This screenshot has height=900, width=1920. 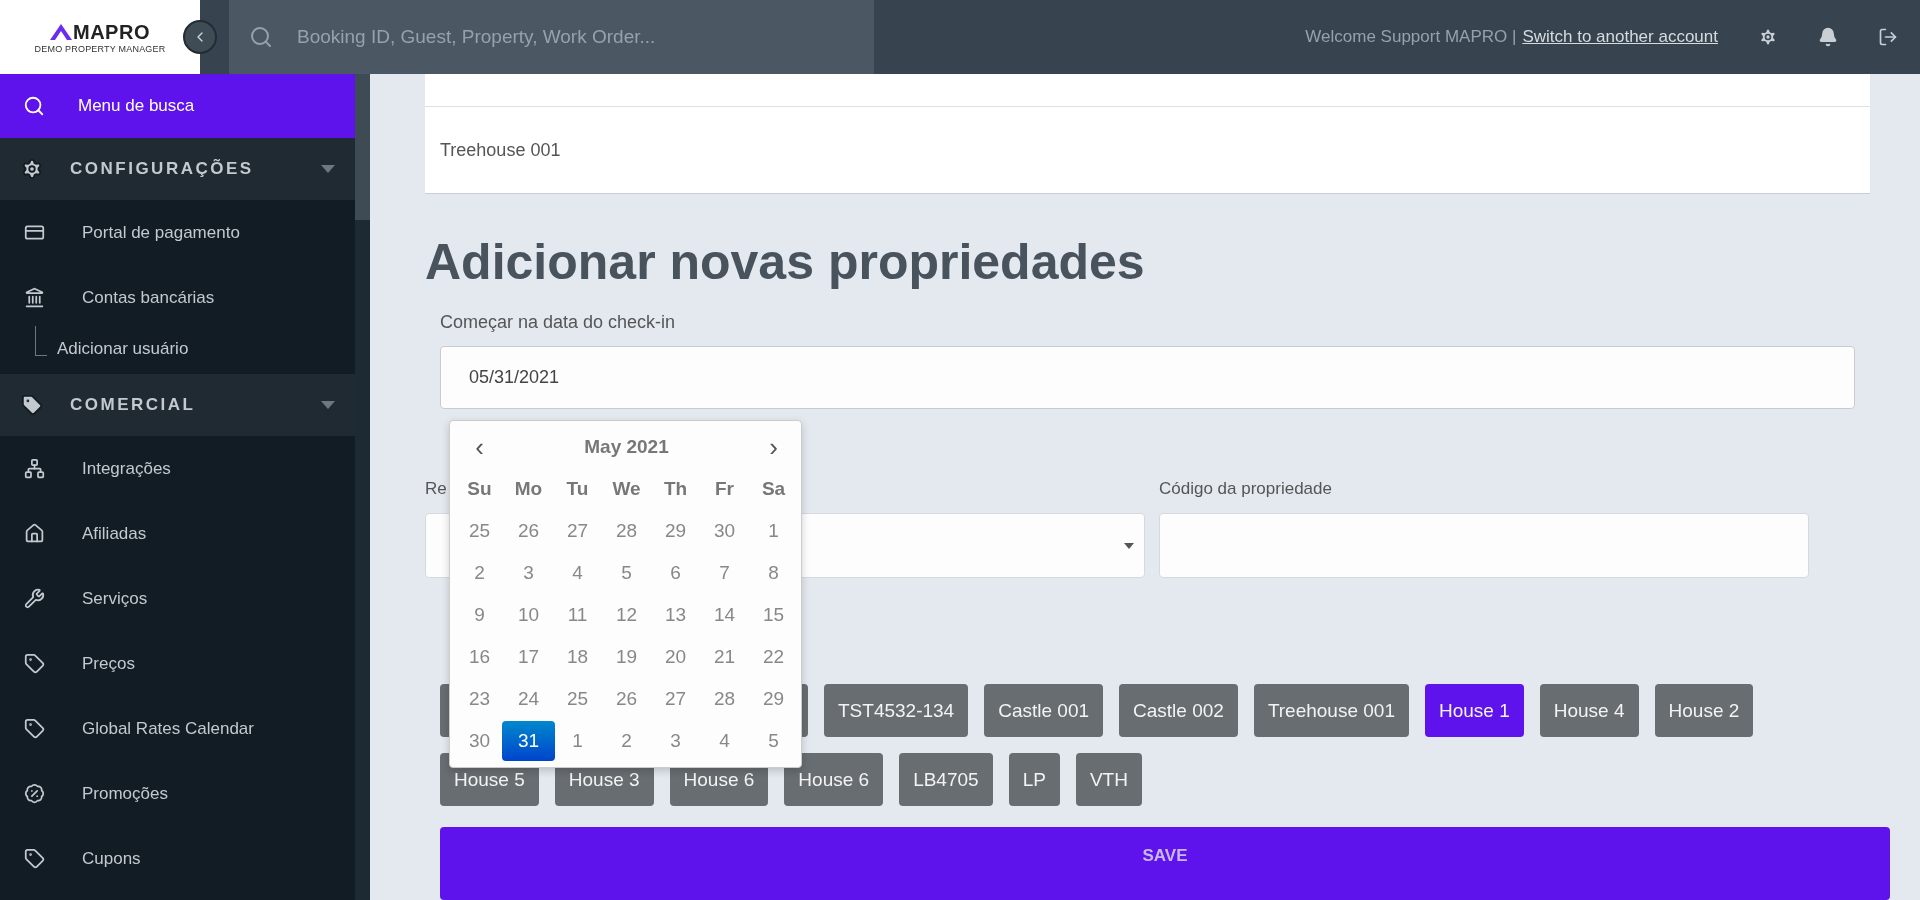 What do you see at coordinates (626, 489) in the screenshot?
I see `weekday-label: We` at bounding box center [626, 489].